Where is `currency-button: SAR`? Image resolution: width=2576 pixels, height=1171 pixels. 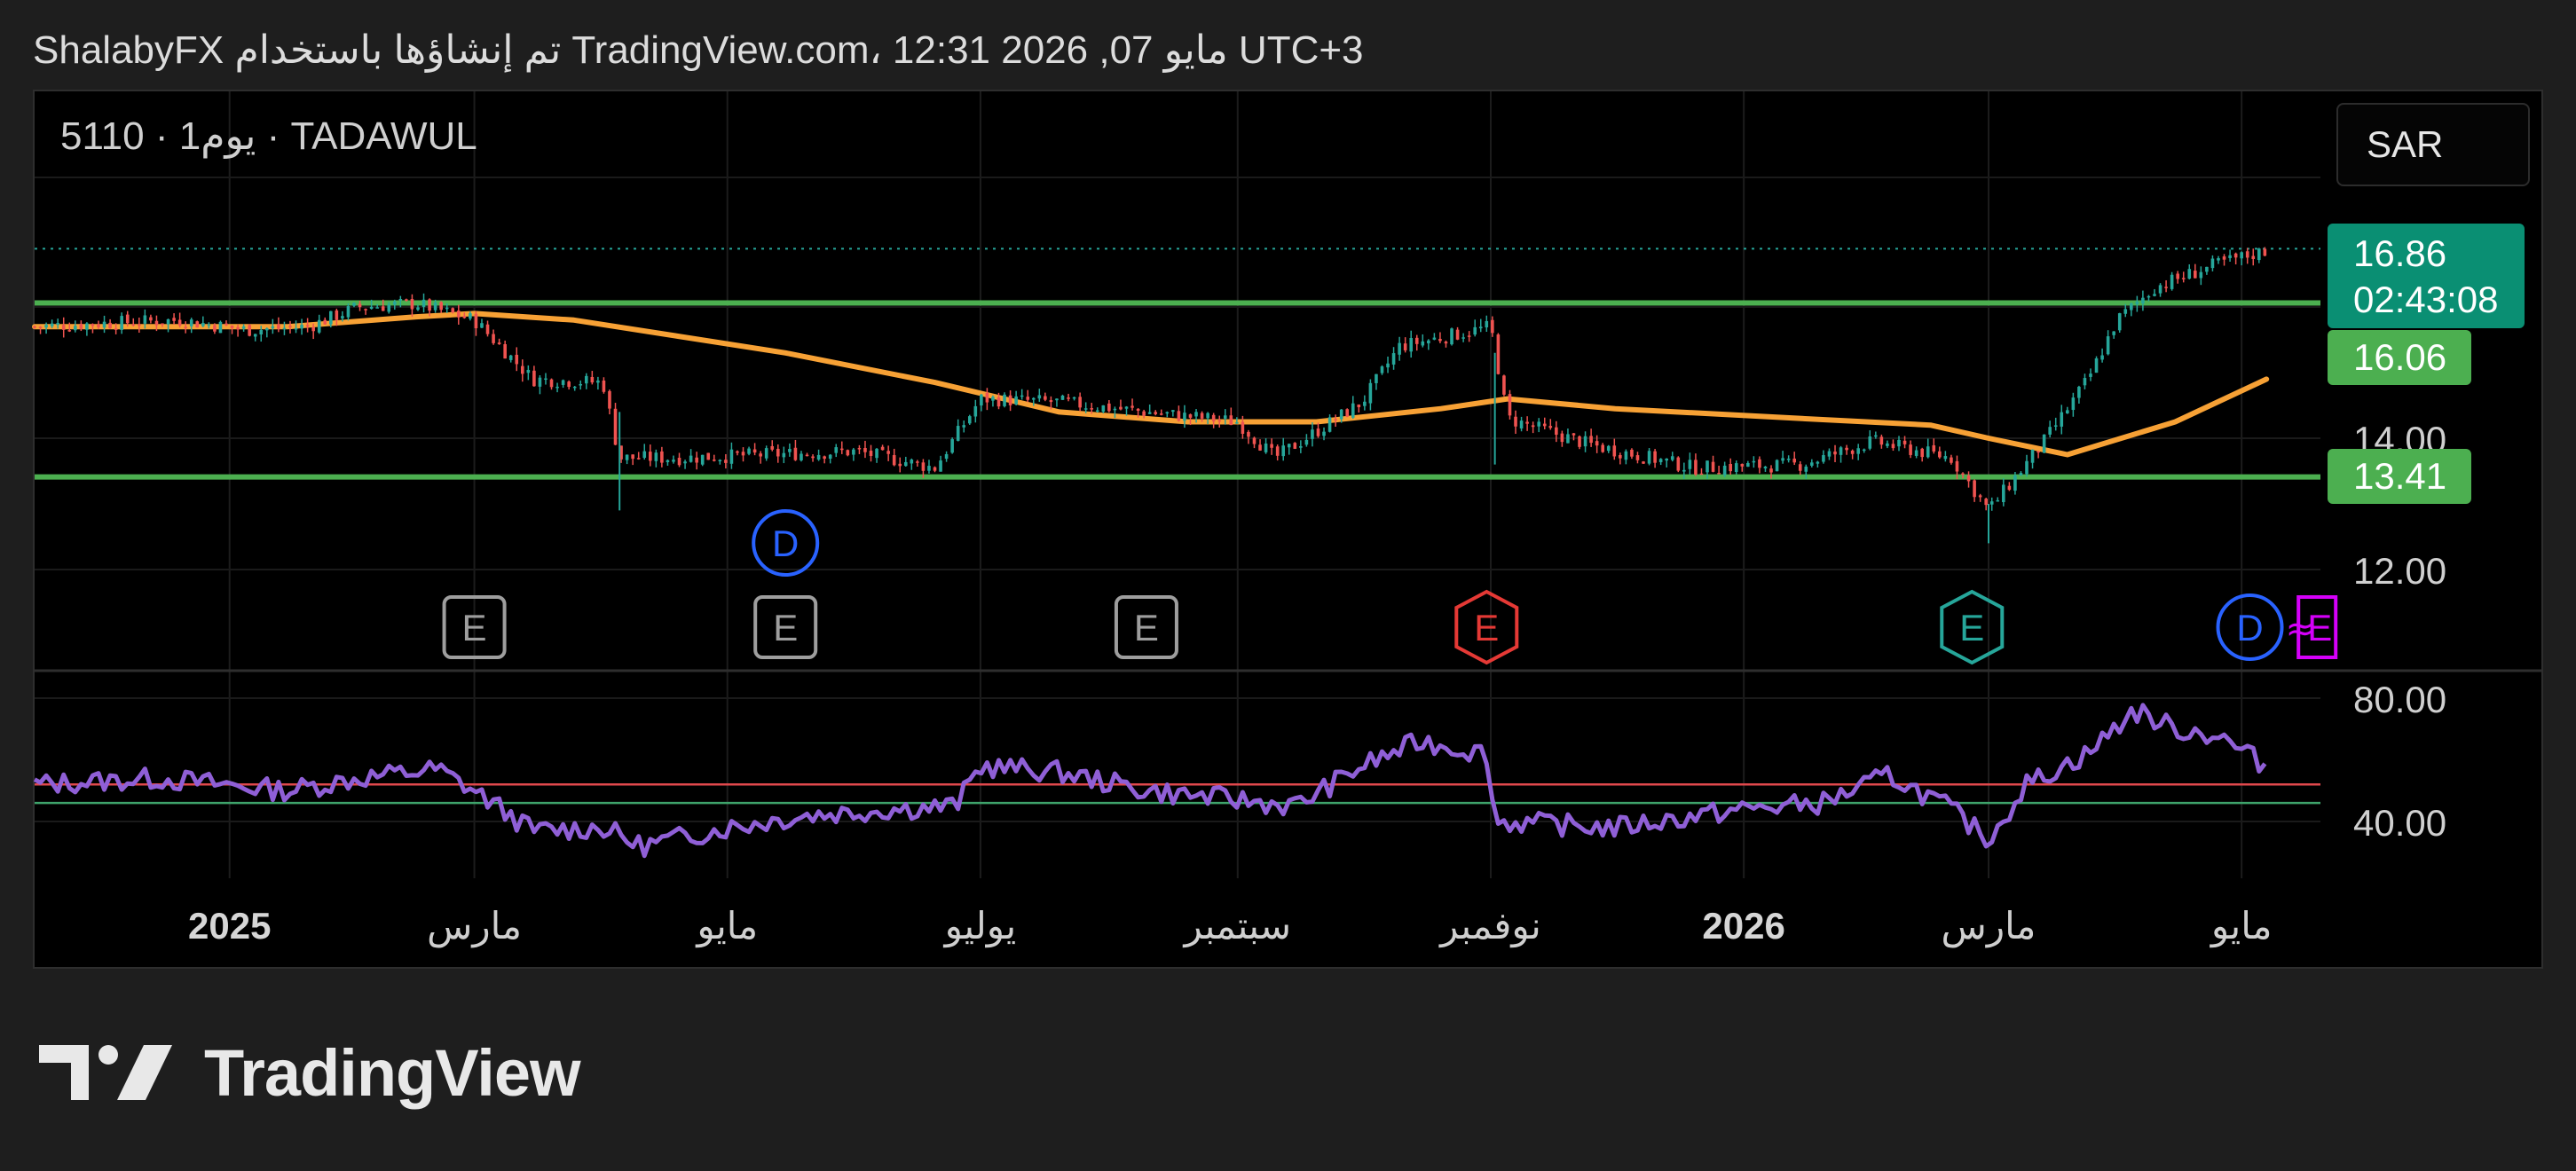
currency-button: SAR is located at coordinates (2433, 144).